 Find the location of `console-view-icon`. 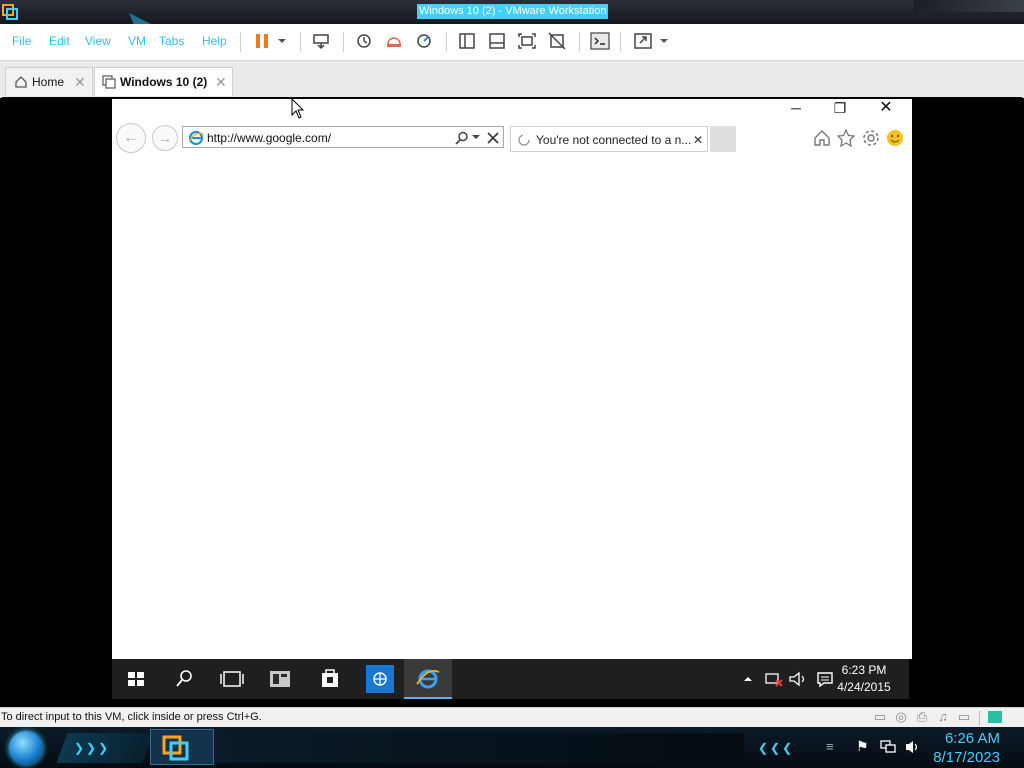

console-view-icon is located at coordinates (600, 41).